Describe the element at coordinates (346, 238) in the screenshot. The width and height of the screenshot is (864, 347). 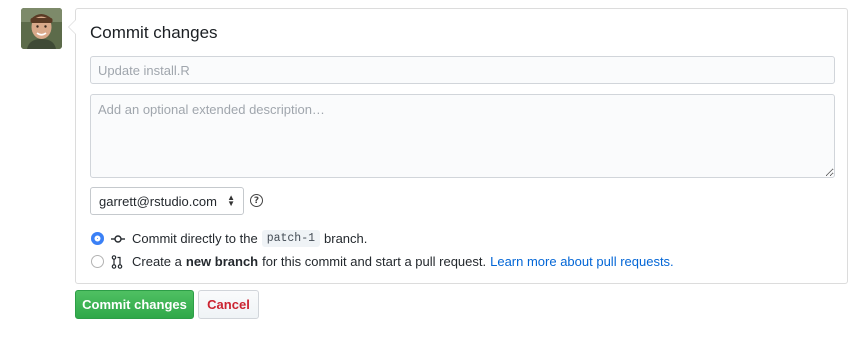
I see `commit-direct-label-suffix: branch.` at that location.